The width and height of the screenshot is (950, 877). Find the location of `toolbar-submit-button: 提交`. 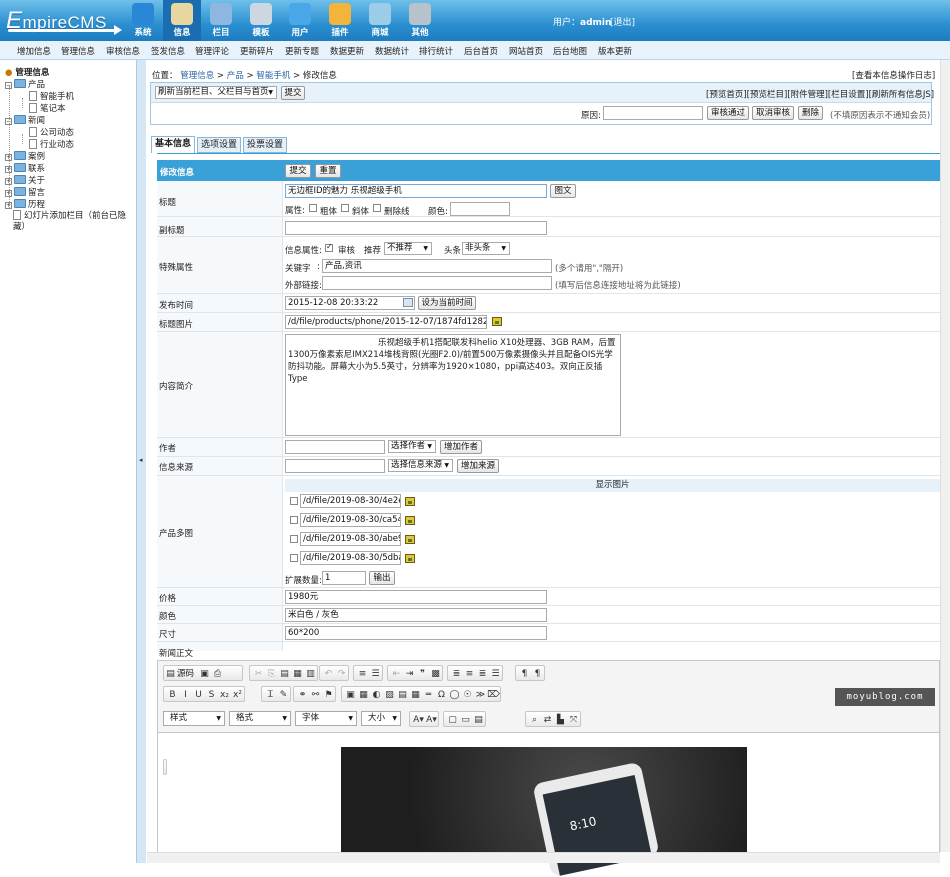

toolbar-submit-button: 提交 is located at coordinates (293, 93).